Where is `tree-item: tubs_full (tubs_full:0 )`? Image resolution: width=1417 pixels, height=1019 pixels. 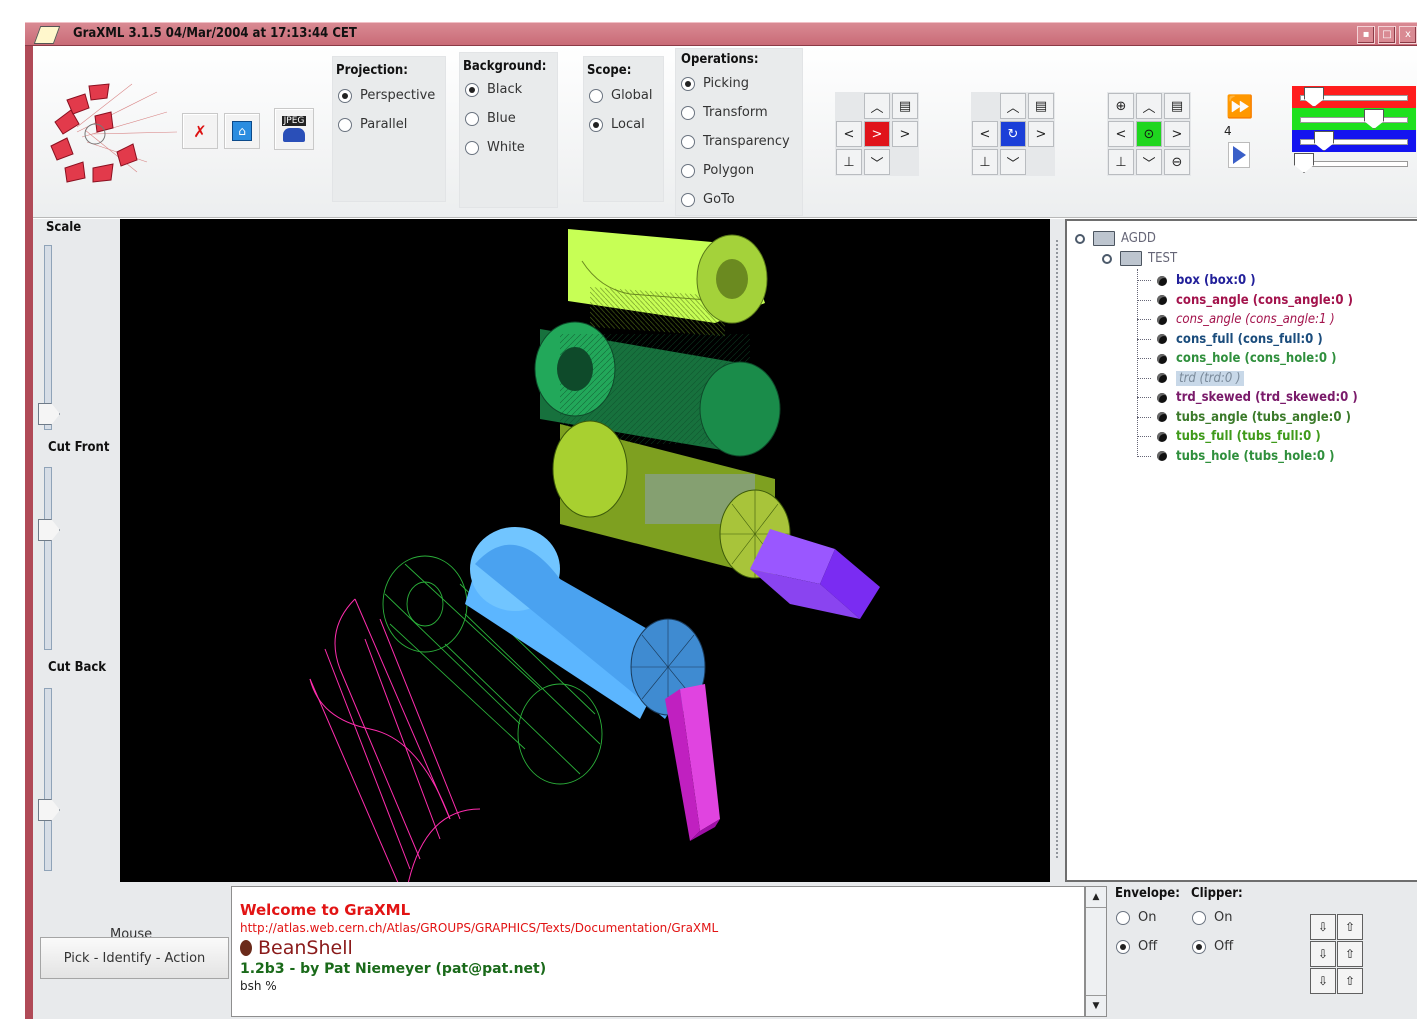 tree-item: tubs_full (tubs_full:0 ) is located at coordinates (1229, 436).